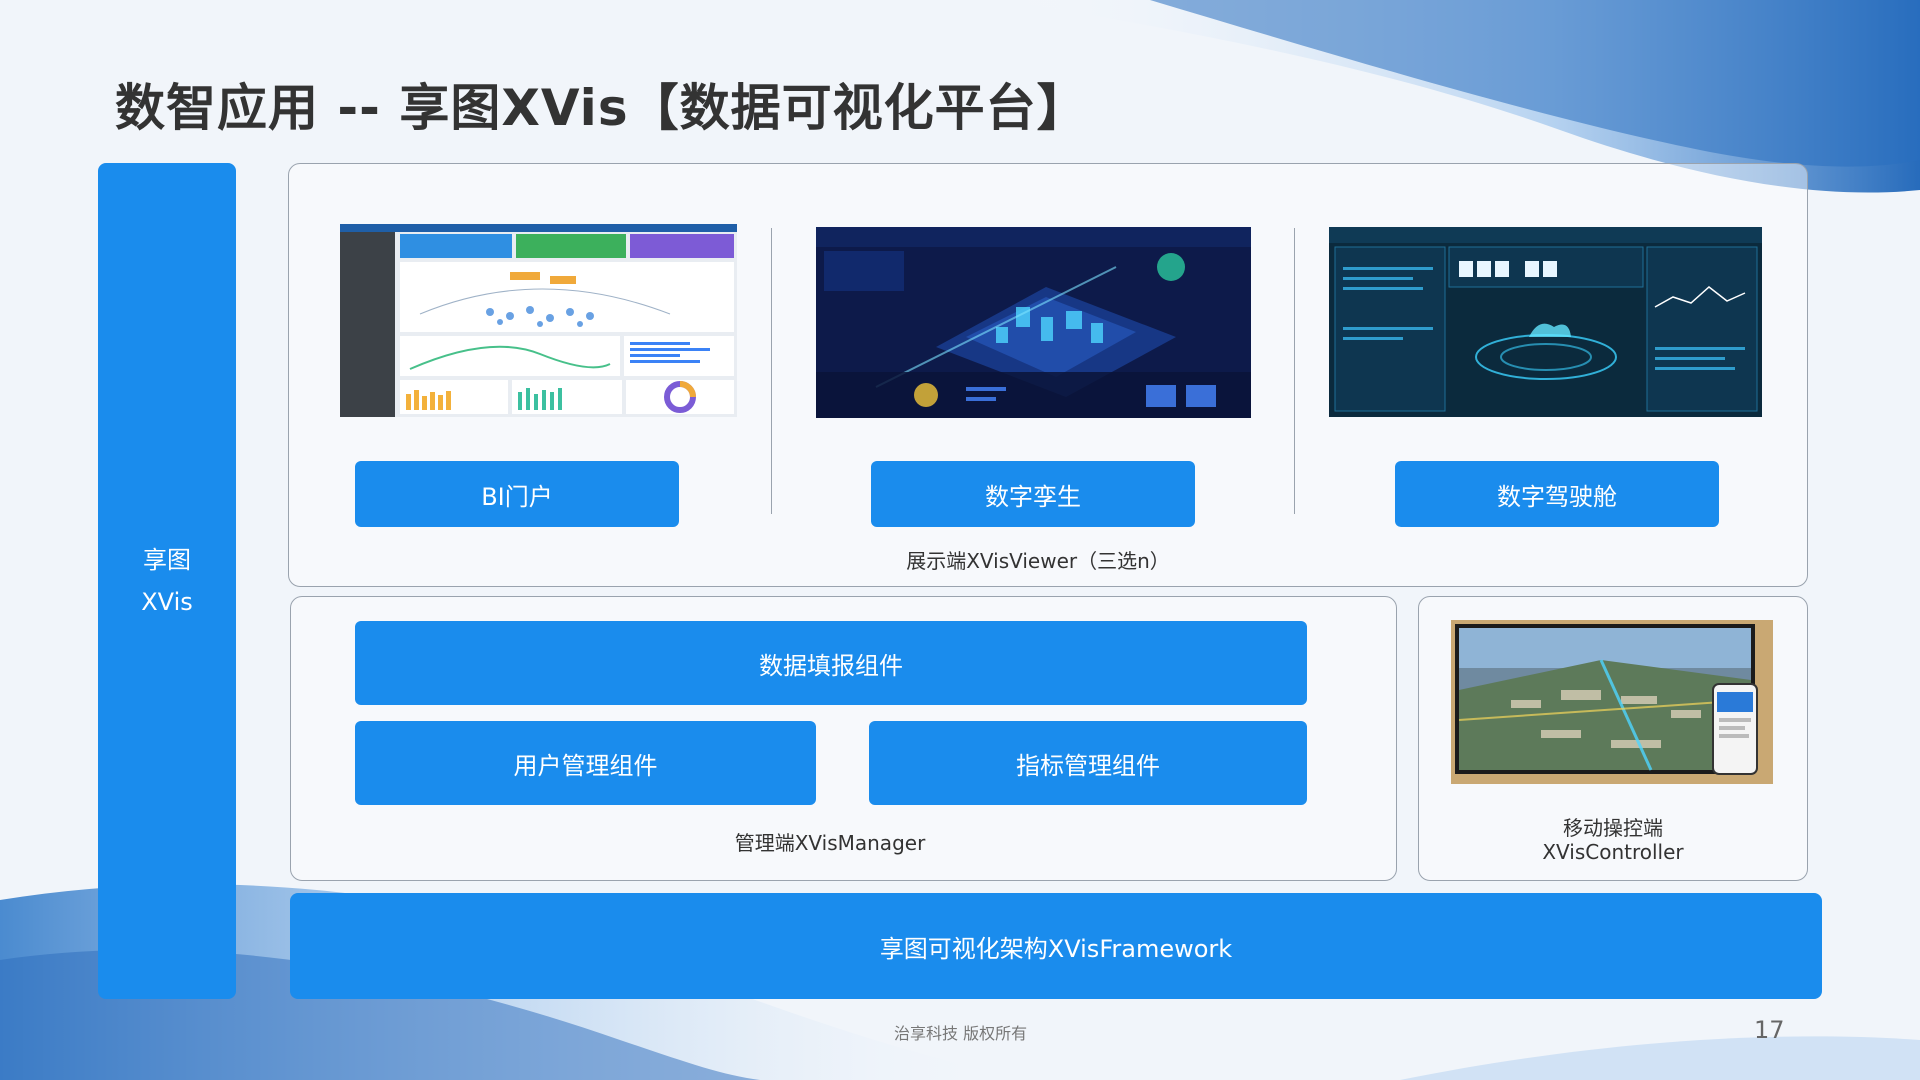  What do you see at coordinates (1056, 946) in the screenshot?
I see `framework-bar: 享图可视化架构XVisFramework` at bounding box center [1056, 946].